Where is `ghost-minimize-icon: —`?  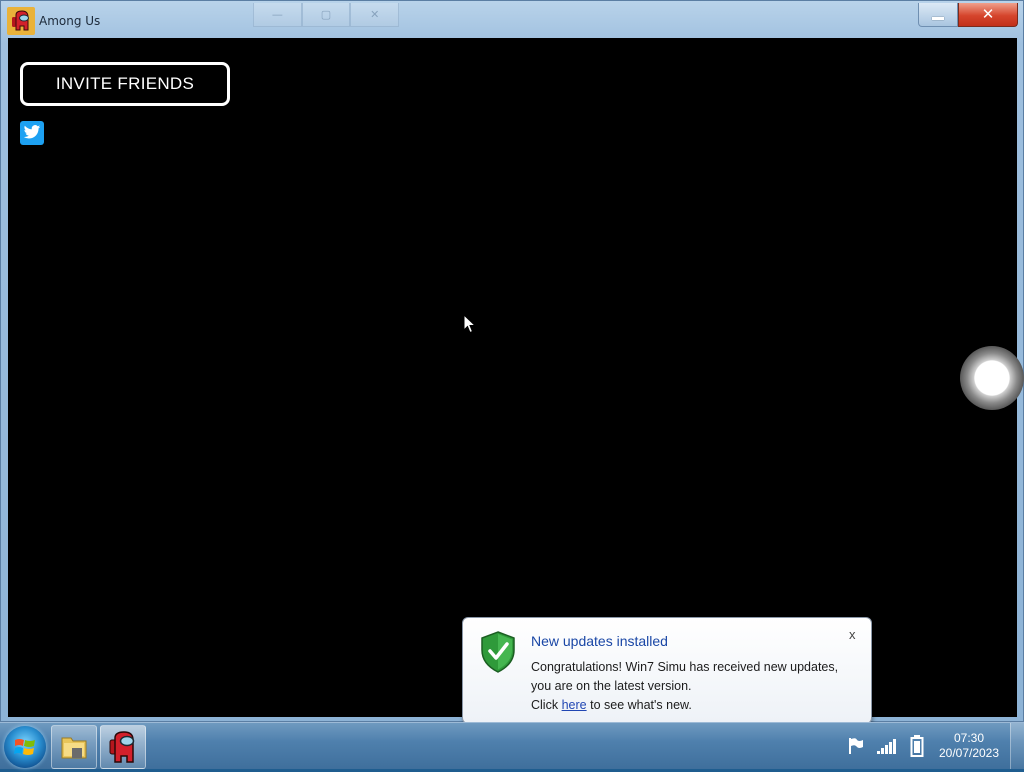 ghost-minimize-icon: — is located at coordinates (277, 15).